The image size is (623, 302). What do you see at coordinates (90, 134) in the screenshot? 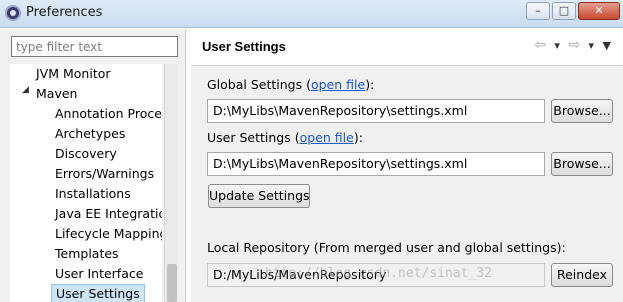
I see `tree-item-archetypes: Archetypes` at bounding box center [90, 134].